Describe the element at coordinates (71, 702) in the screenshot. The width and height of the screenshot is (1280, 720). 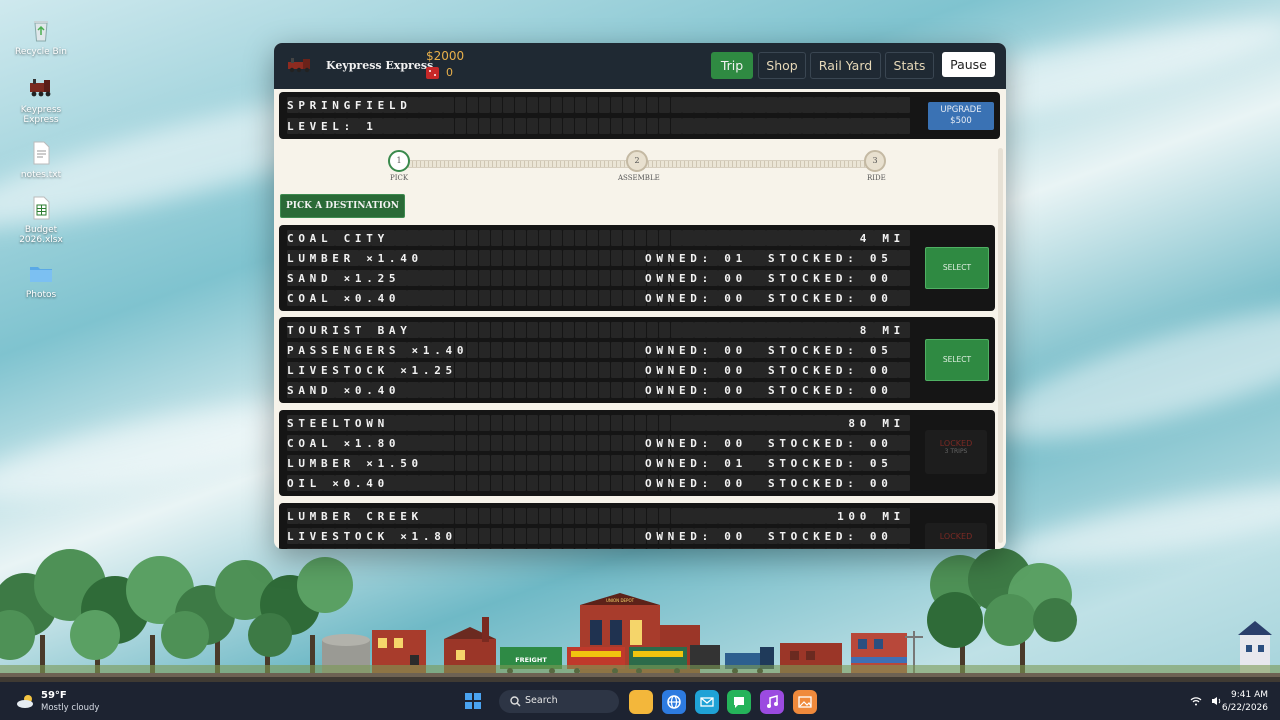
I see `weather-widget: 59°F Mostly cloudy` at that location.